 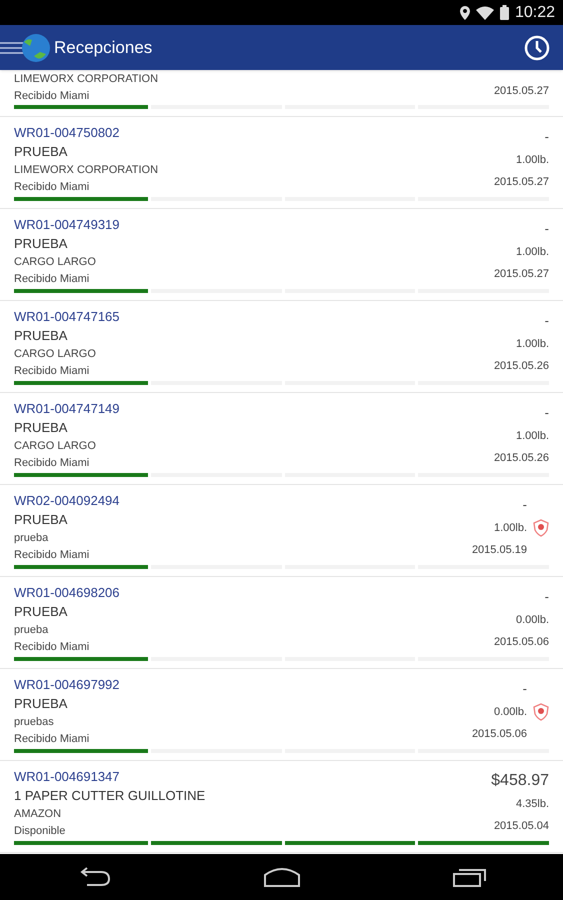 I want to click on date-text: 2015.05.19, so click(x=499, y=550).